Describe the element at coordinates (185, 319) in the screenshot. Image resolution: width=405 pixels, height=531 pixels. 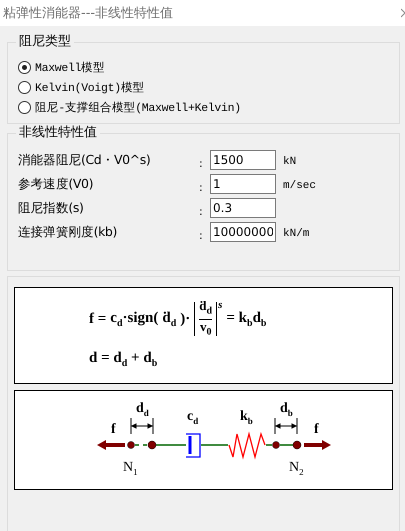
I see `formula-text: )·` at that location.